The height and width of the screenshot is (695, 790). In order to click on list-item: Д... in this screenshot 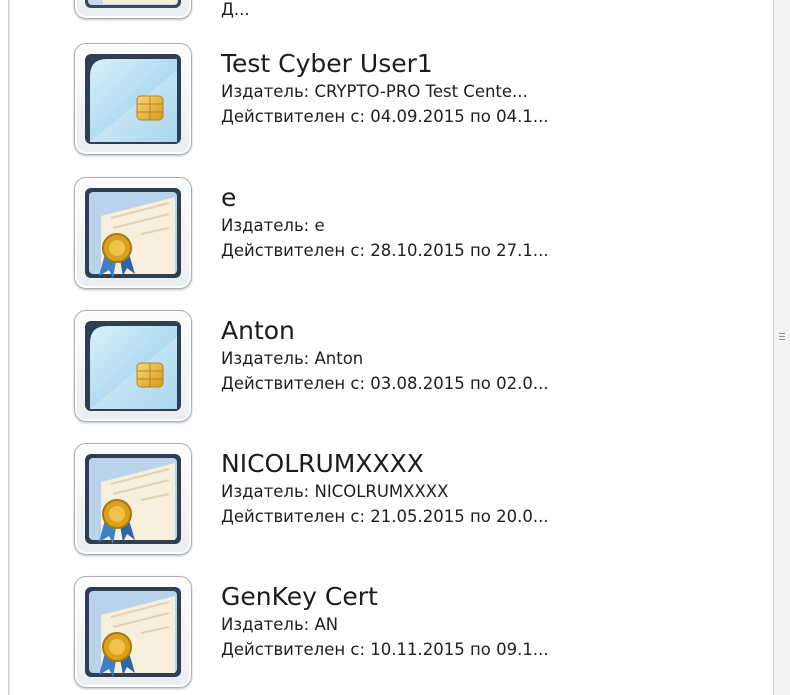, I will do `click(419, 12)`.